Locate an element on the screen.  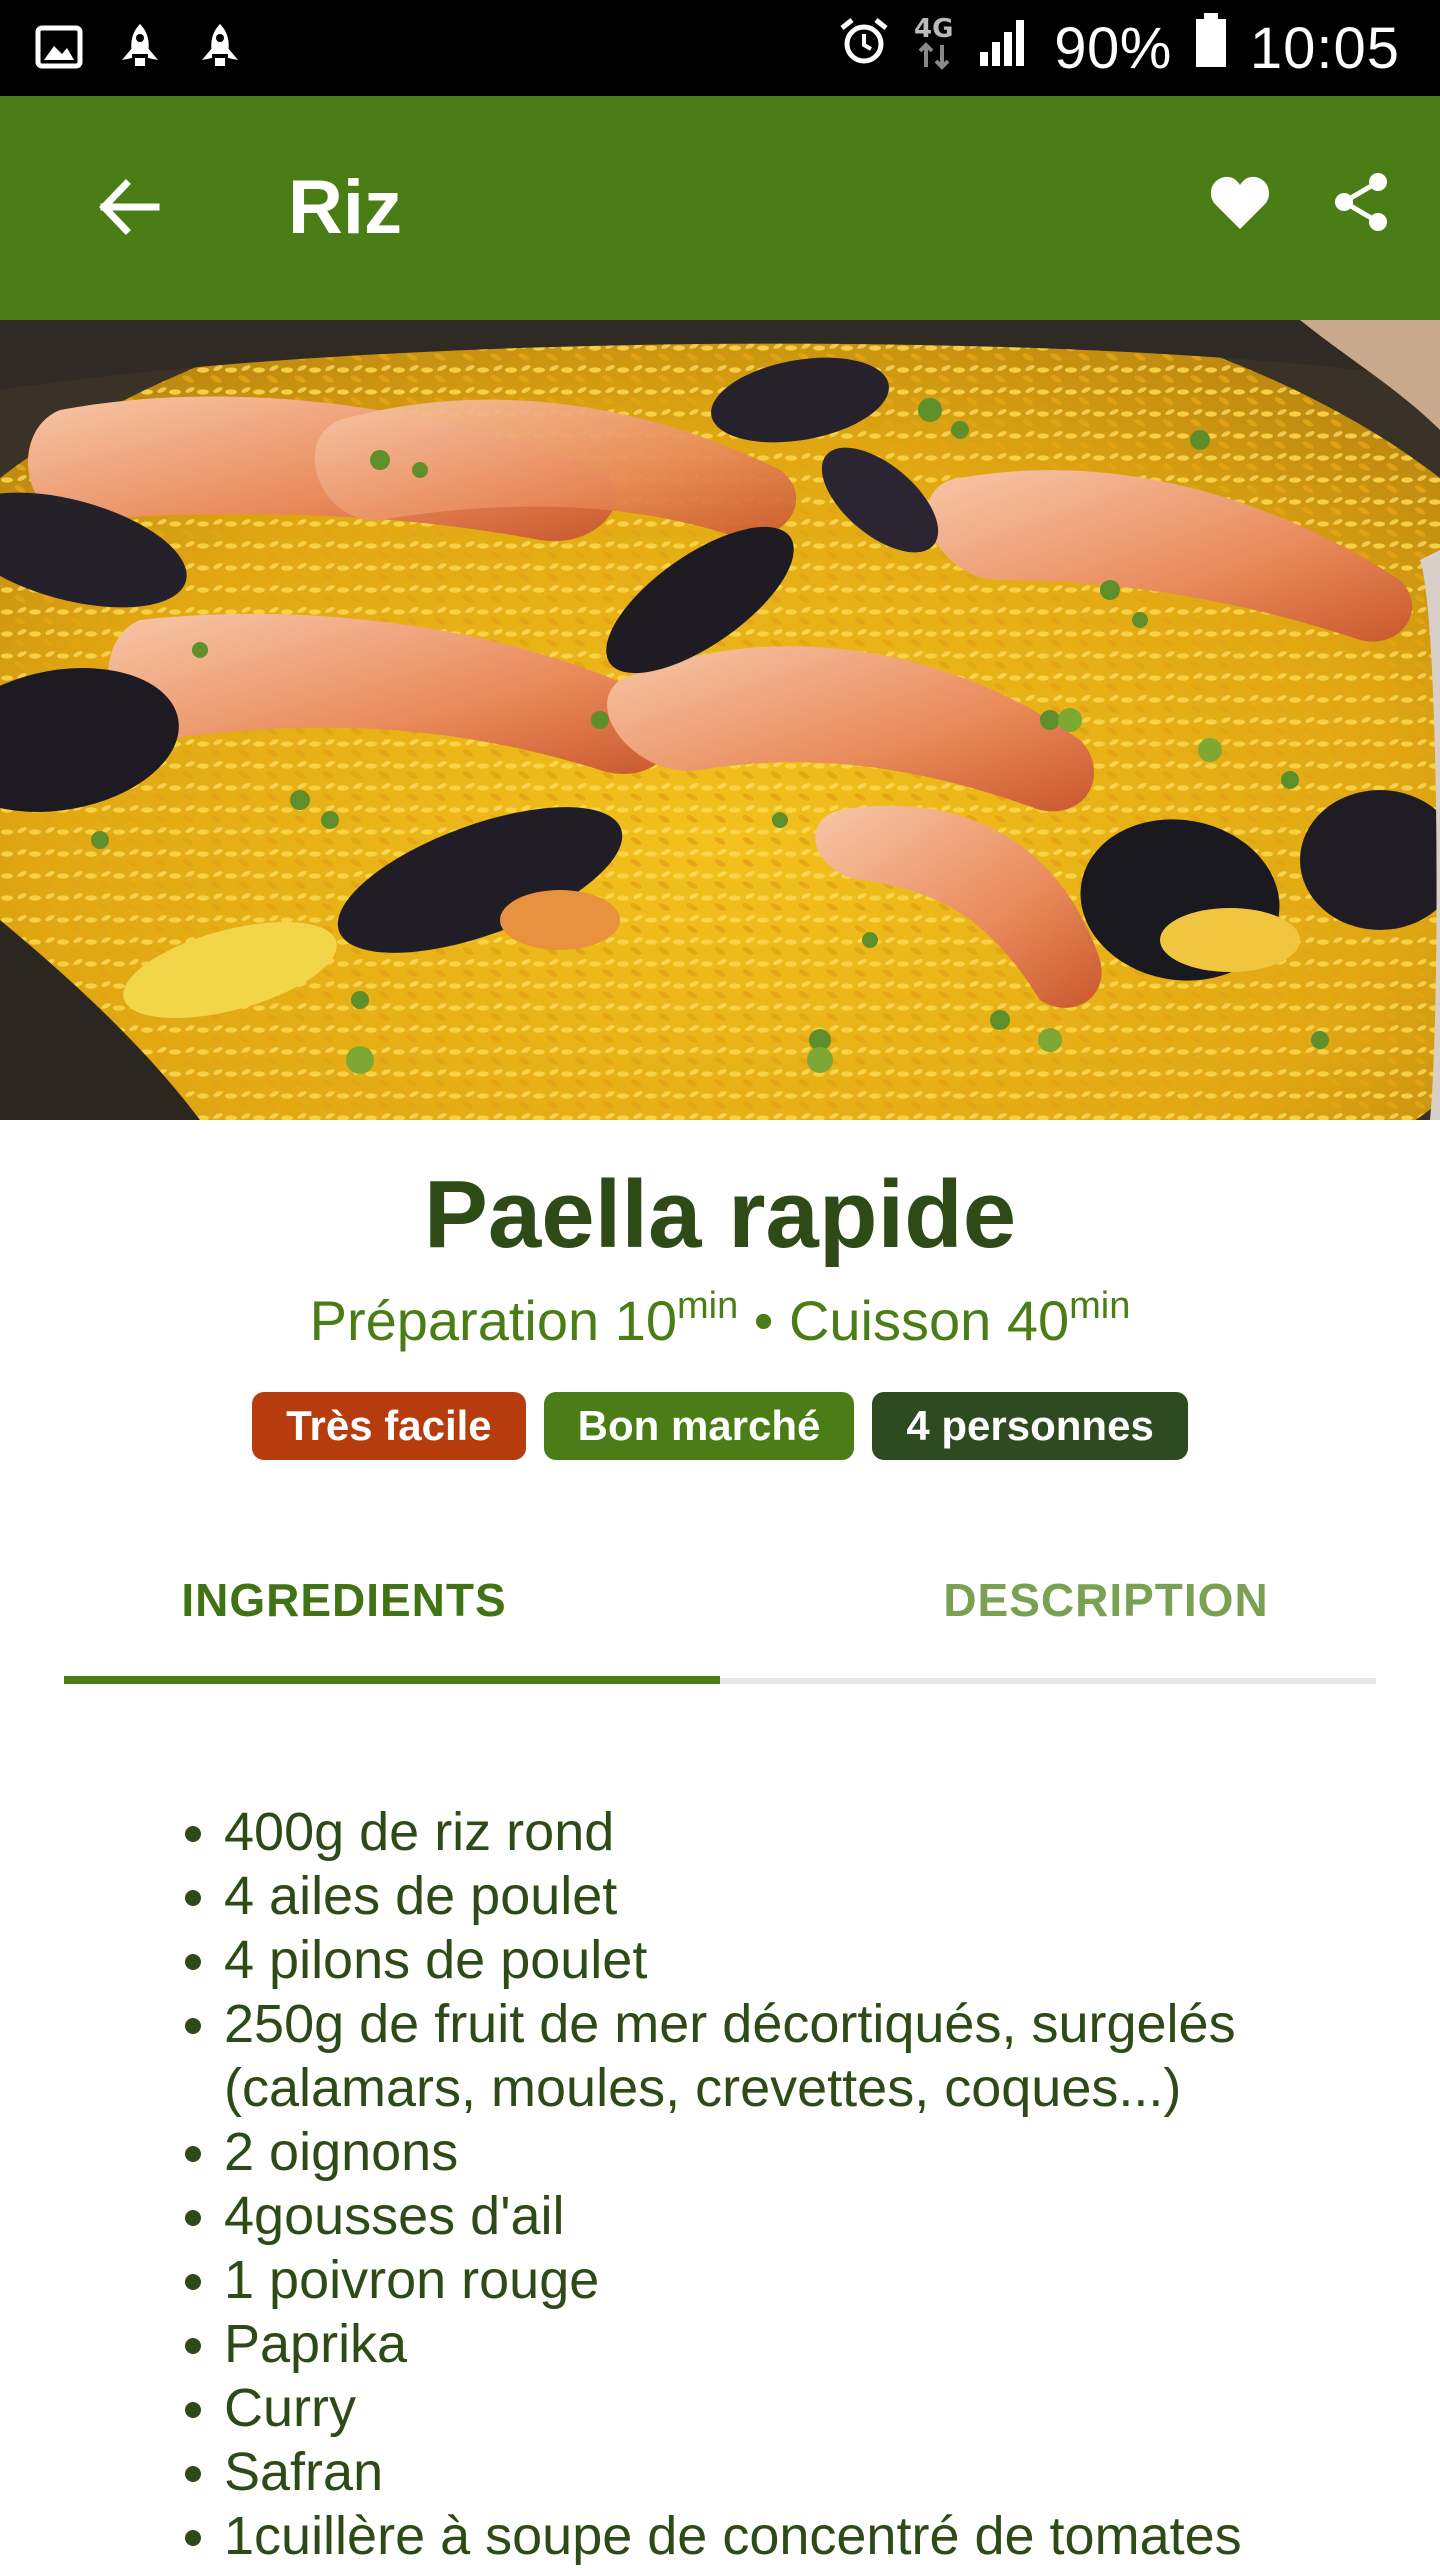
status-notifications is located at coordinates (139, 49).